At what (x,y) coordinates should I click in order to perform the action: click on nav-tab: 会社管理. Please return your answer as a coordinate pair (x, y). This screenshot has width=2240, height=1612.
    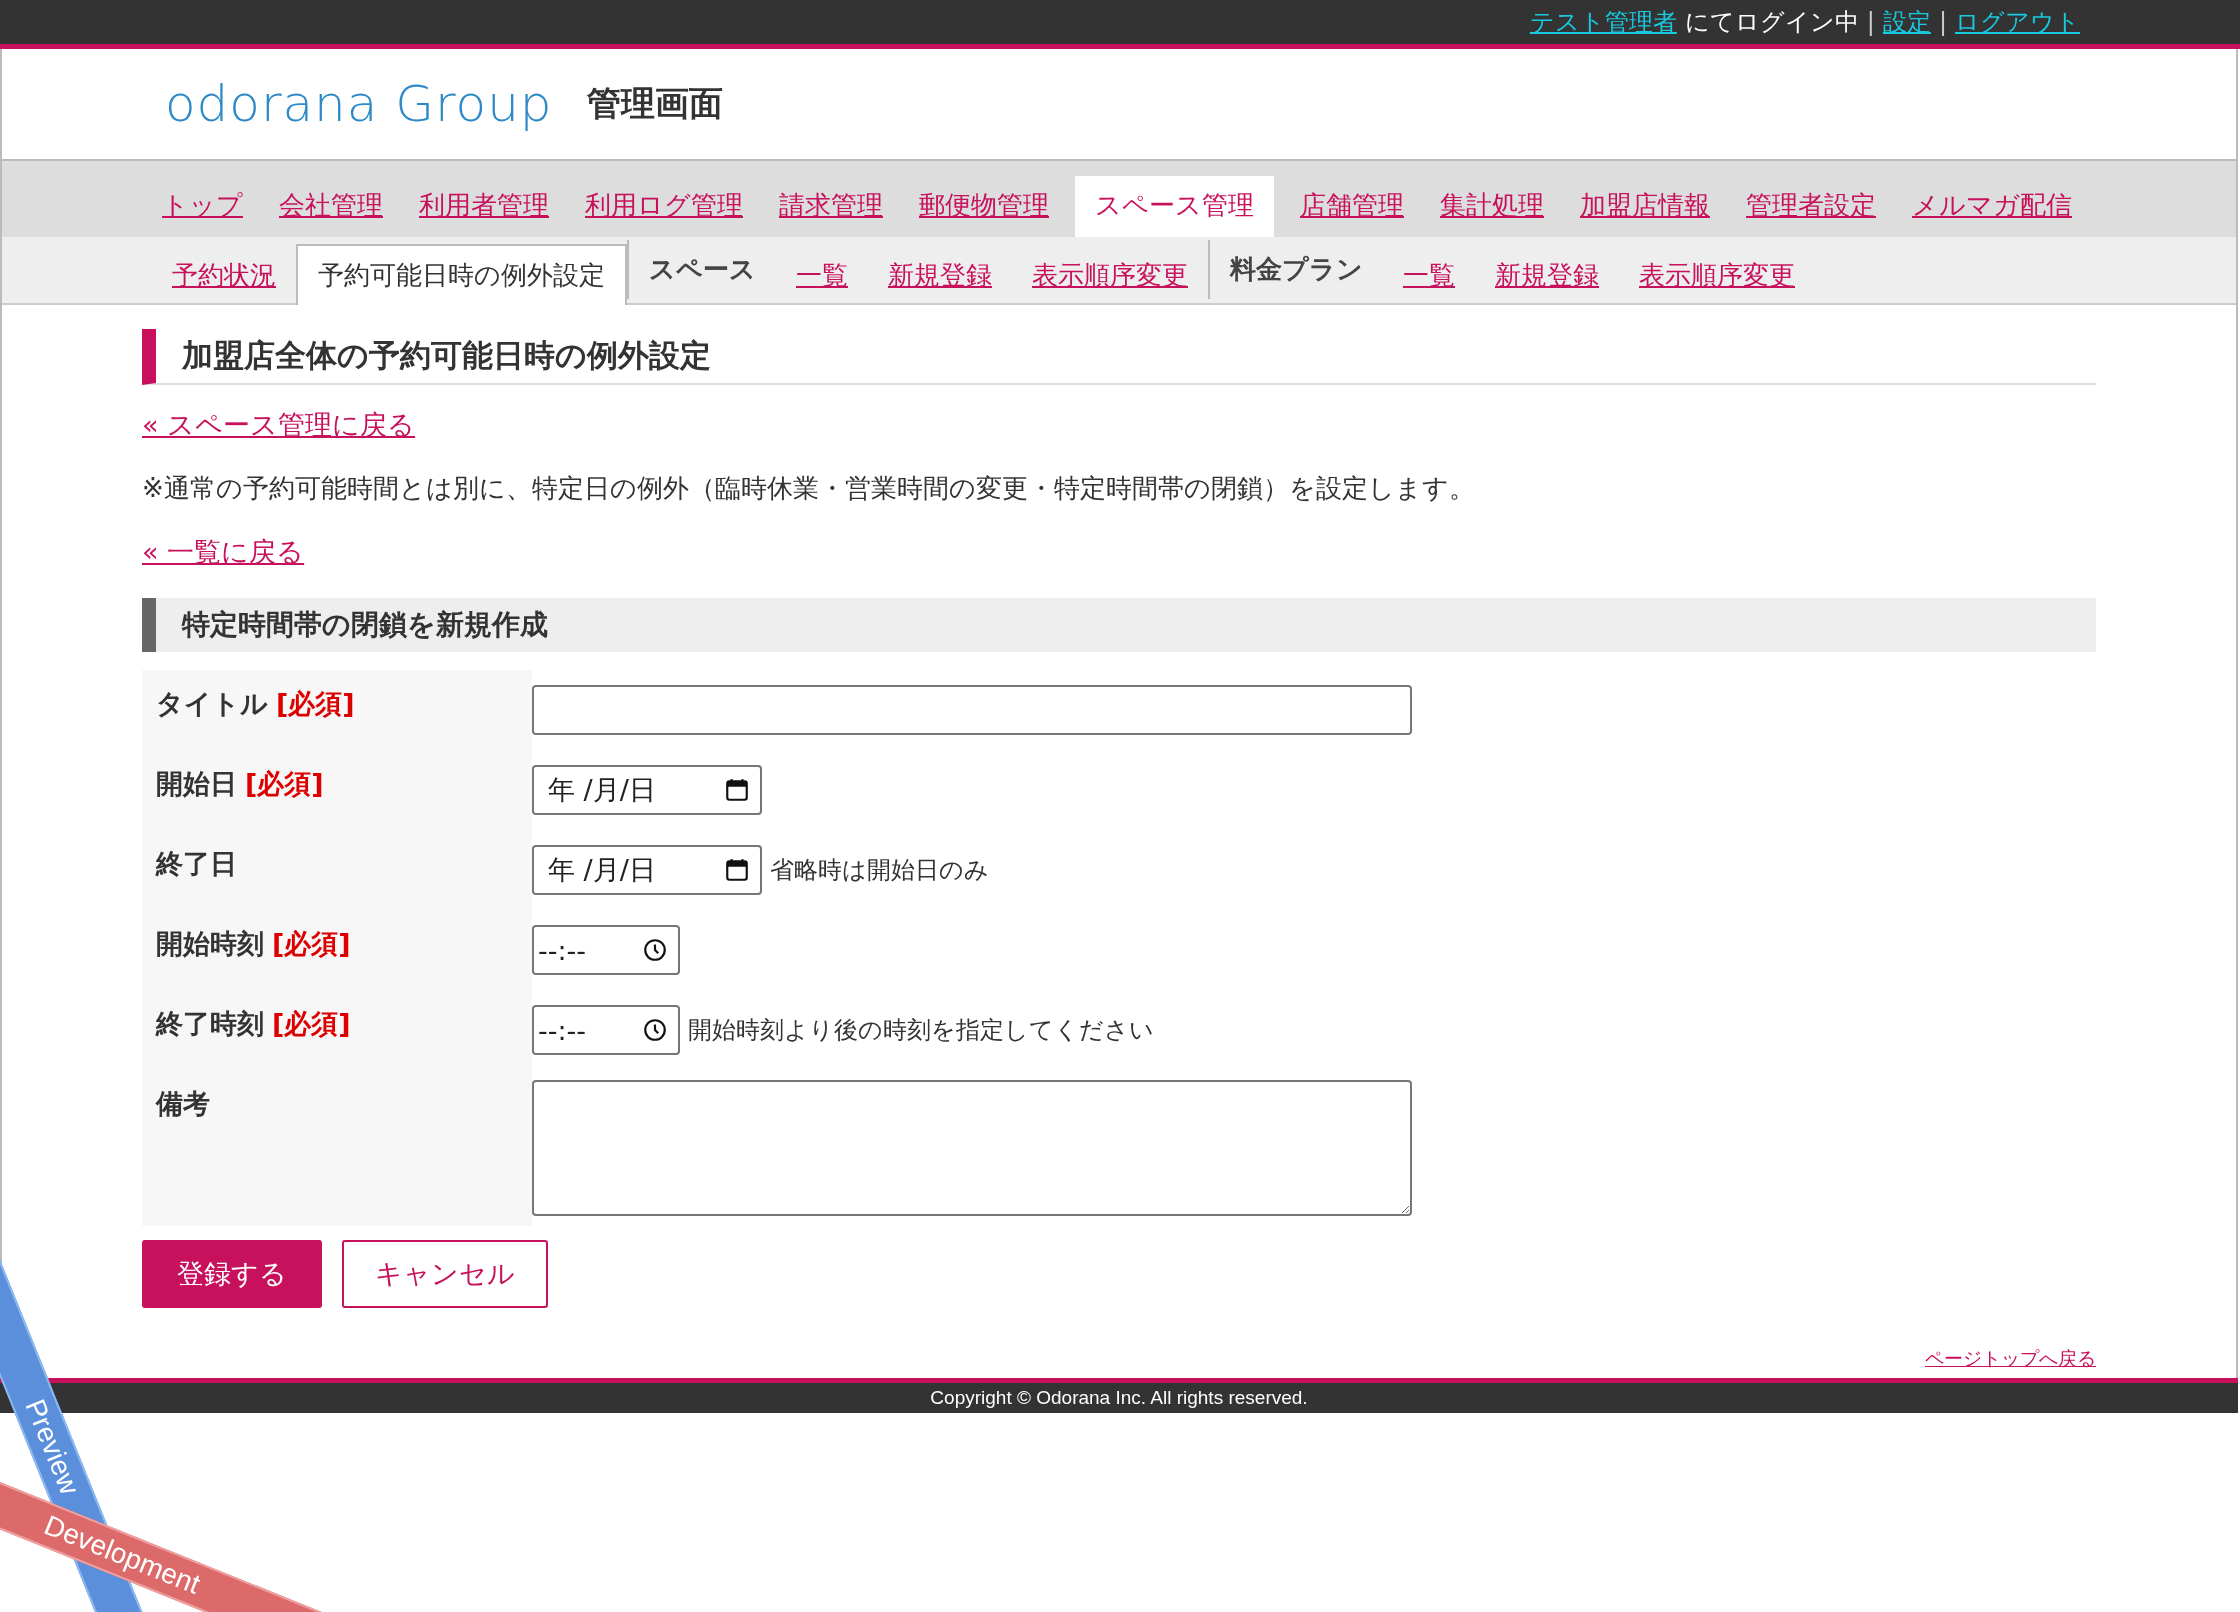
    Looking at the image, I should click on (331, 206).